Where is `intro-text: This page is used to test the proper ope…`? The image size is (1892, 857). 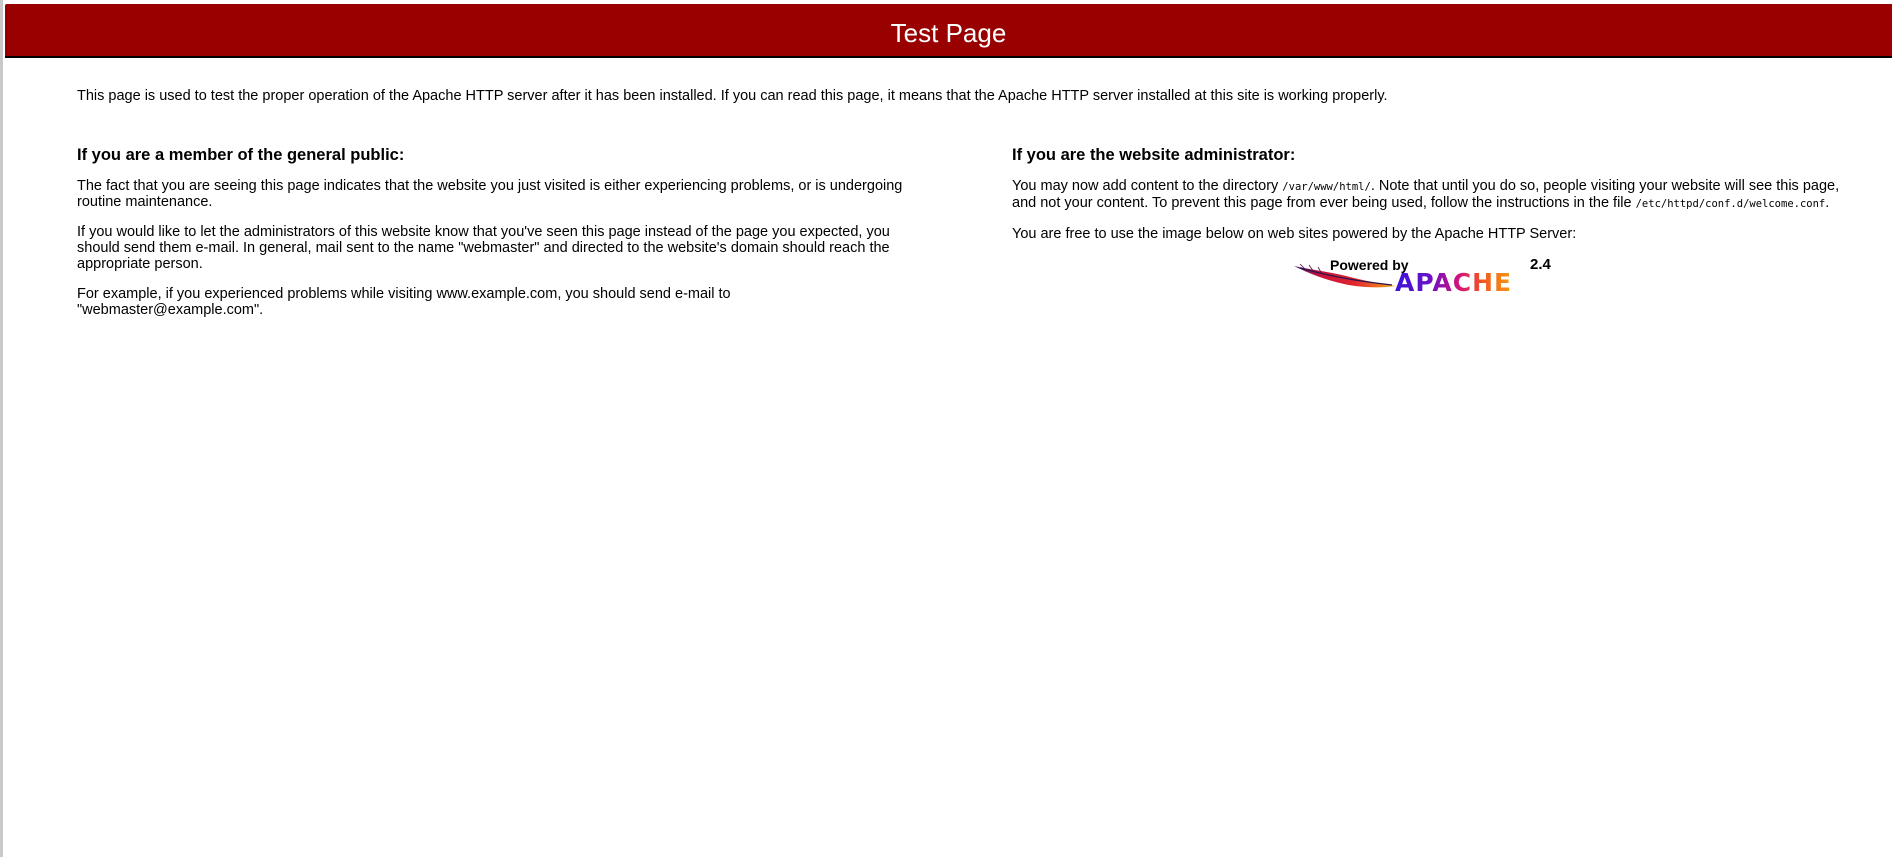 intro-text: This page is used to test the proper ope… is located at coordinates (732, 96).